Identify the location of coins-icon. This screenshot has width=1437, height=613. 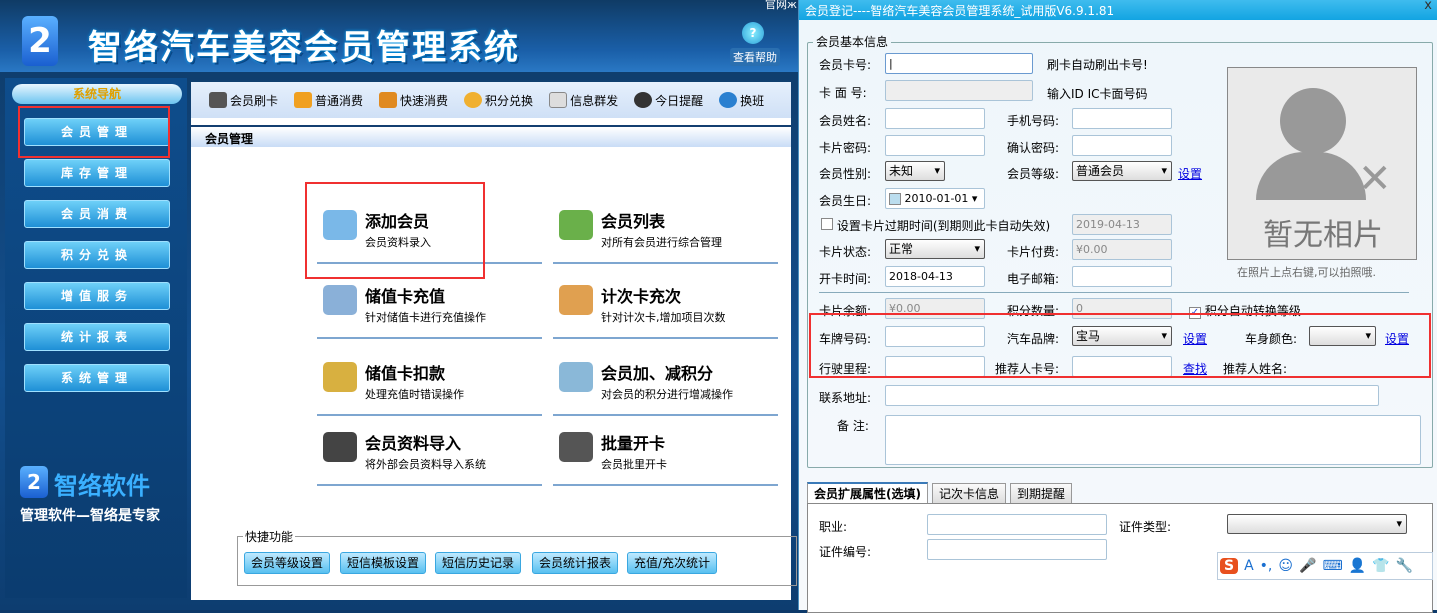
(340, 377).